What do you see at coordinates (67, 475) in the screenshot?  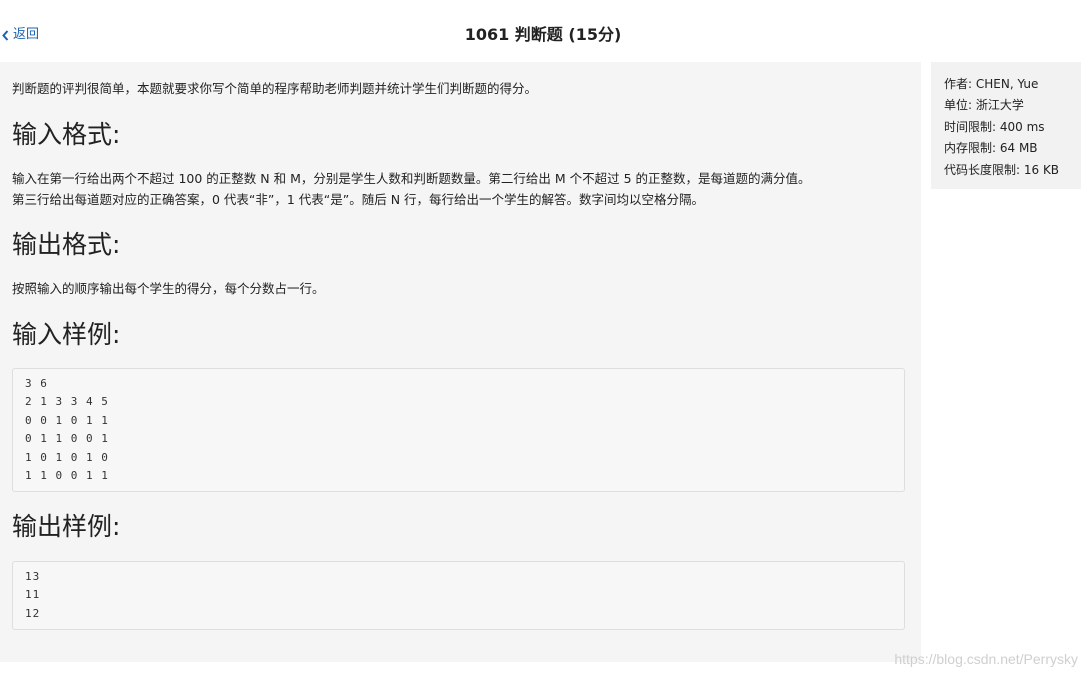 I see `code-line: 1 1 0 0 1 1` at bounding box center [67, 475].